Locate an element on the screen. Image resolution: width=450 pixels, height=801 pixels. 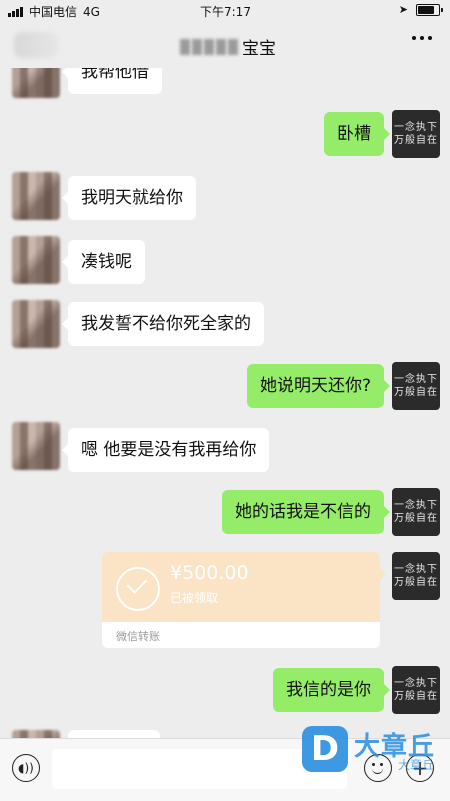
battery-icon is located at coordinates (429, 9).